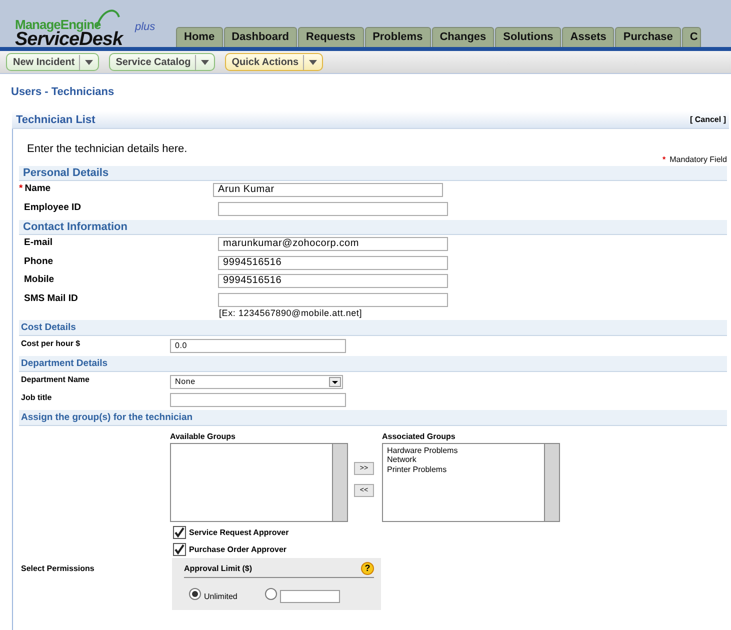  What do you see at coordinates (256, 381) in the screenshot?
I see `select-field: None` at bounding box center [256, 381].